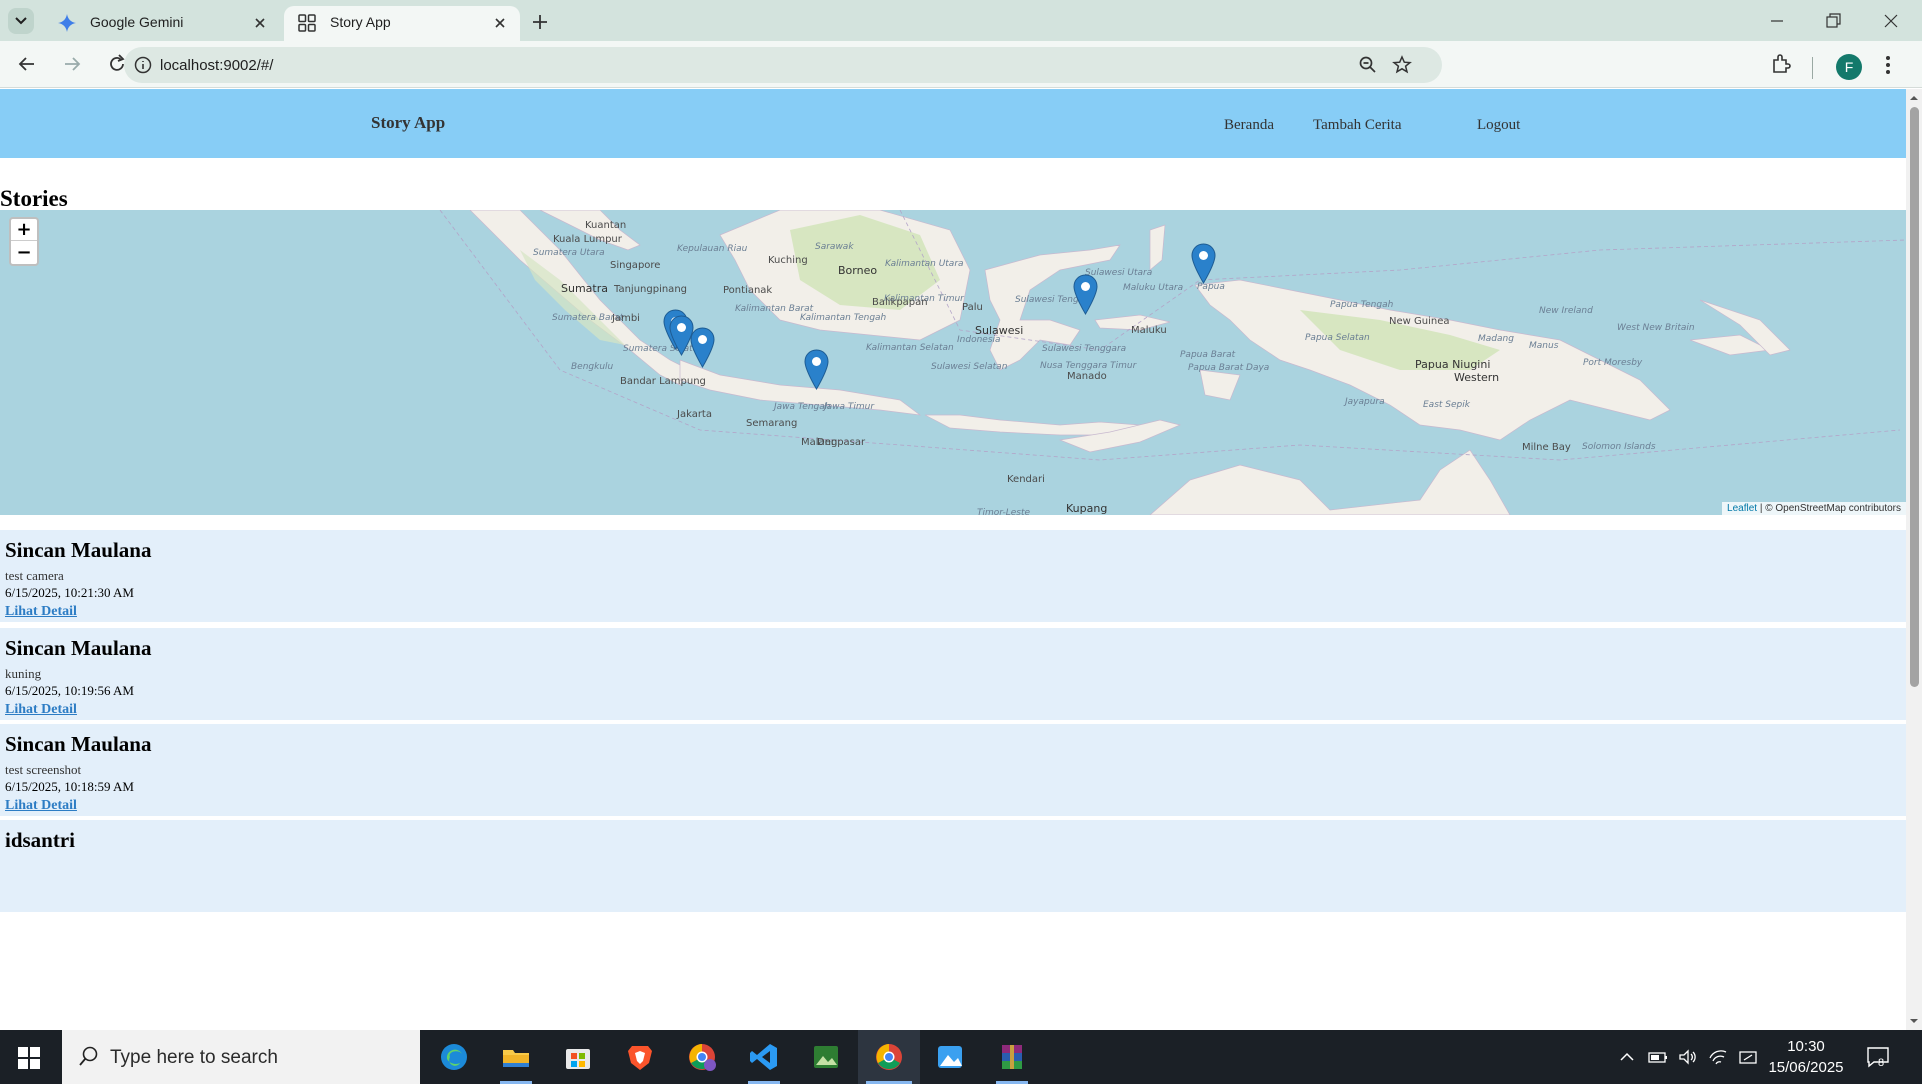  I want to click on map-place-label: Kupang, so click(1087, 508).